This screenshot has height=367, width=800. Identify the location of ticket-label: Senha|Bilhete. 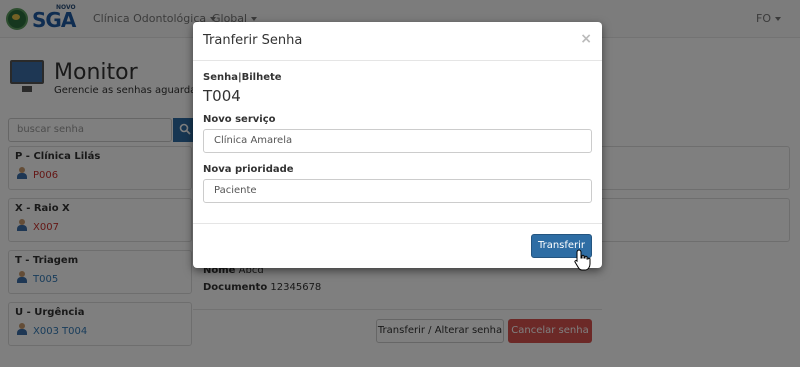
(242, 77).